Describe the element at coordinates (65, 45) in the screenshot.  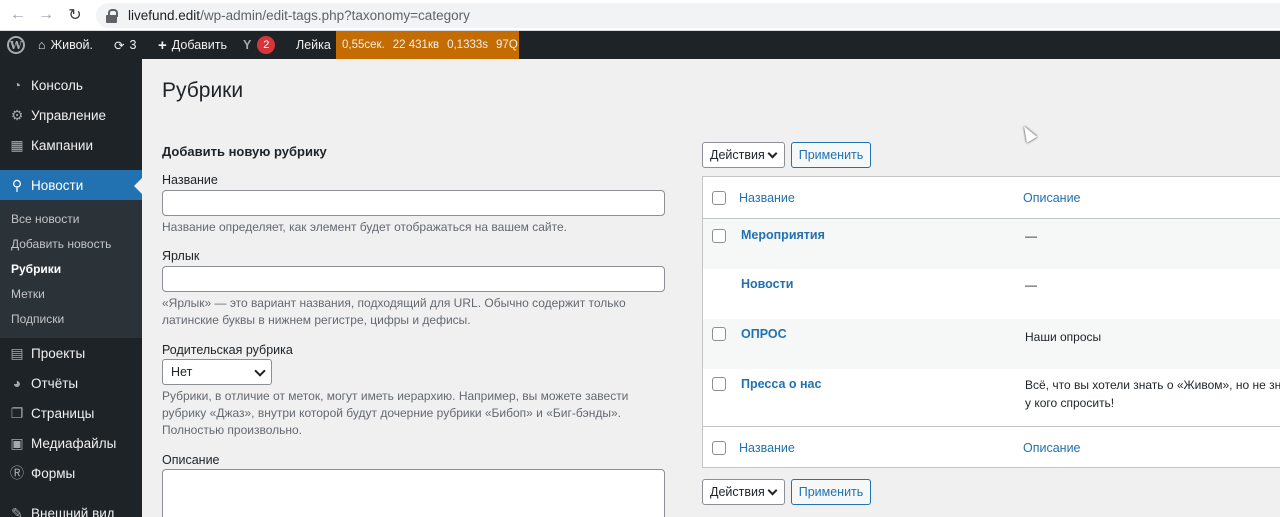
I see `site-home-link: ⌂ Живой.` at that location.